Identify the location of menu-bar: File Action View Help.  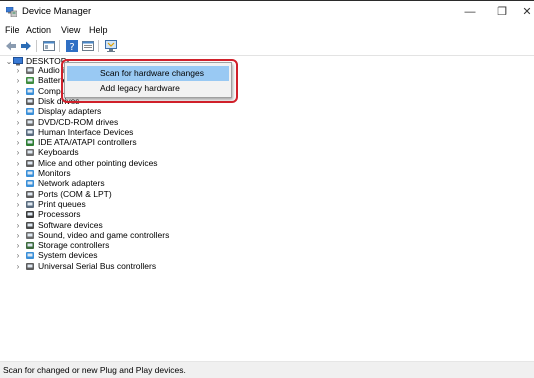
(267, 30).